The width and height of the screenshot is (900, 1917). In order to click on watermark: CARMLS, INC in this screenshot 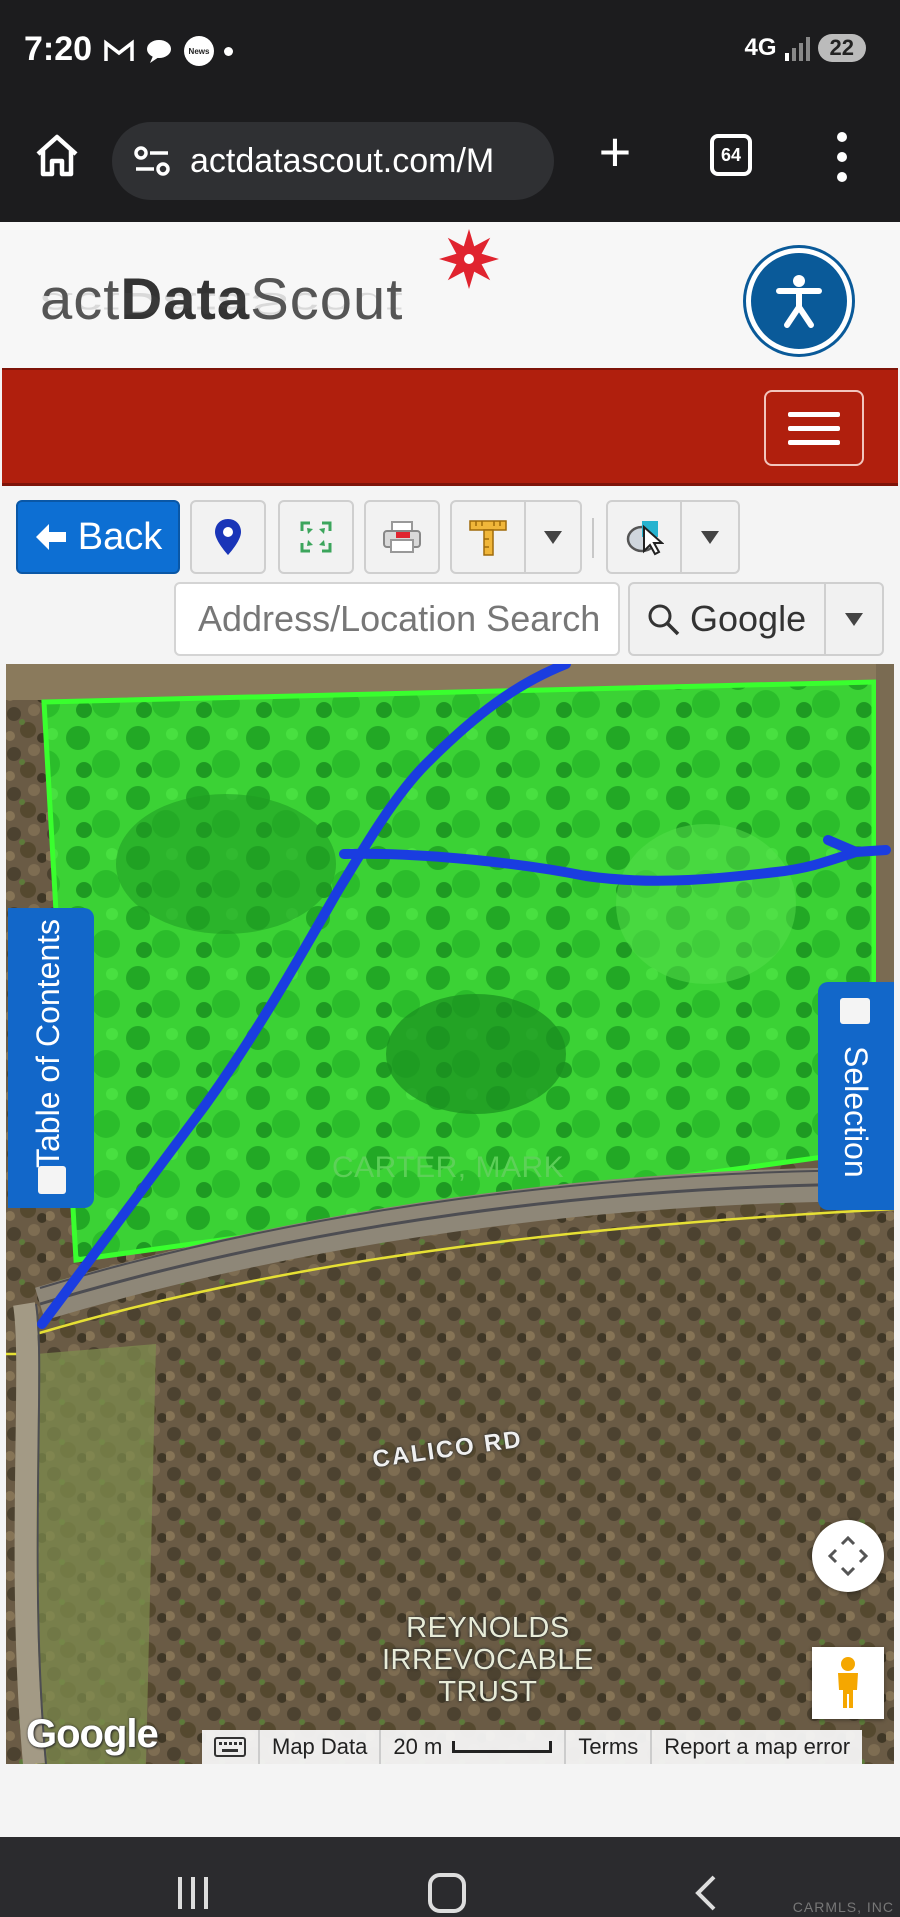, I will do `click(843, 1907)`.